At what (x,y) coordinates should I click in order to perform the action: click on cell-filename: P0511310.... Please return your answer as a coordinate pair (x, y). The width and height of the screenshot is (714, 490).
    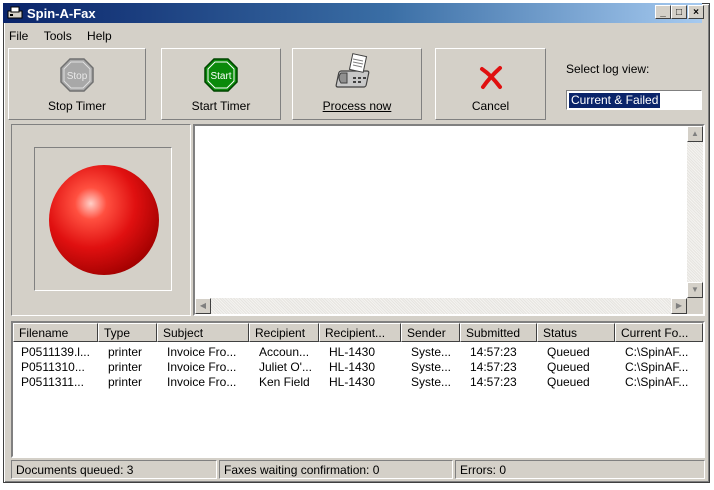
    Looking at the image, I should click on (53, 367).